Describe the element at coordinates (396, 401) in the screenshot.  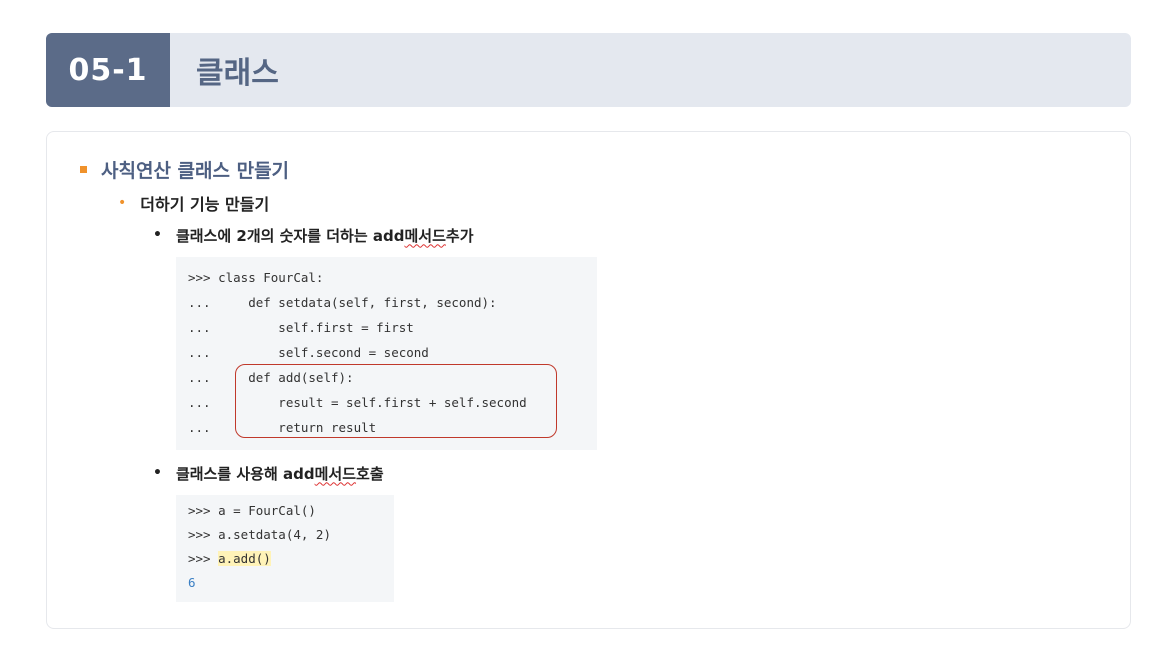
I see `highlight-box-add-method` at that location.